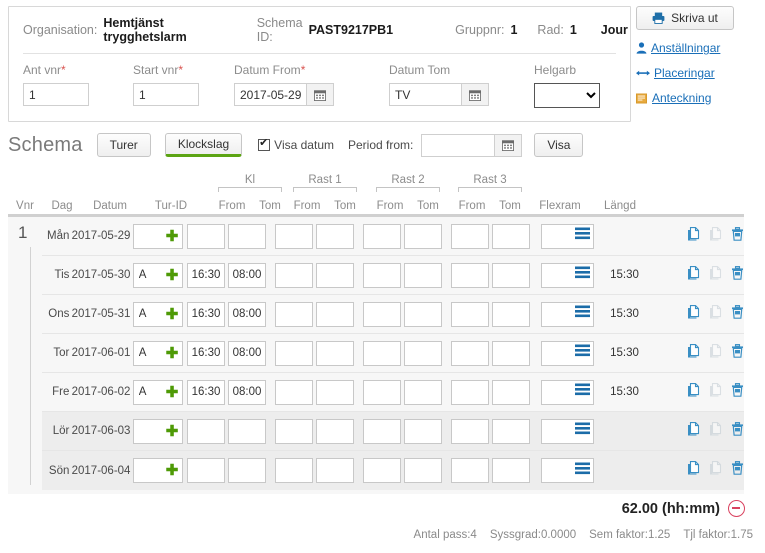  What do you see at coordinates (458, 145) in the screenshot?
I see `period-from-input` at bounding box center [458, 145].